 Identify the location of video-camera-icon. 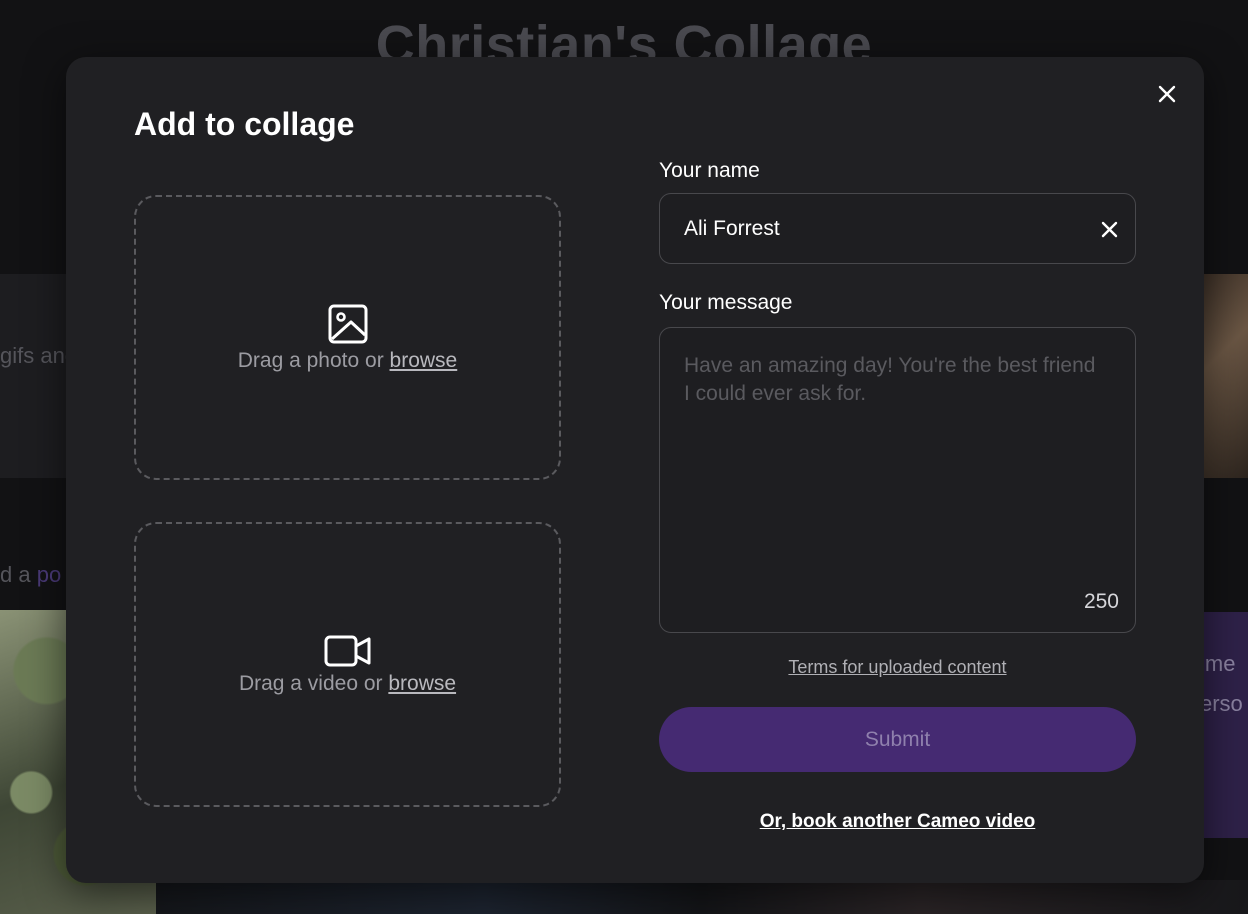
(347, 650).